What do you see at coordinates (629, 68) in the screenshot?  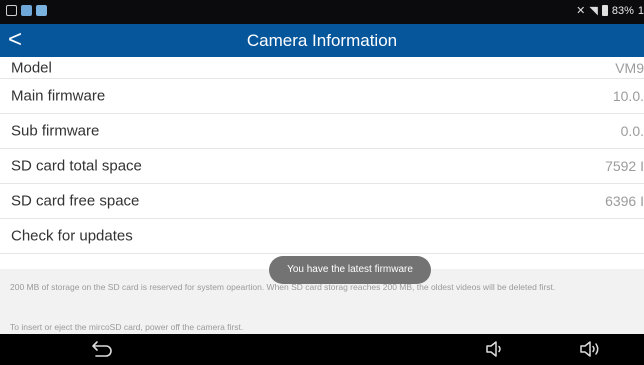 I see `row-value: VM9` at bounding box center [629, 68].